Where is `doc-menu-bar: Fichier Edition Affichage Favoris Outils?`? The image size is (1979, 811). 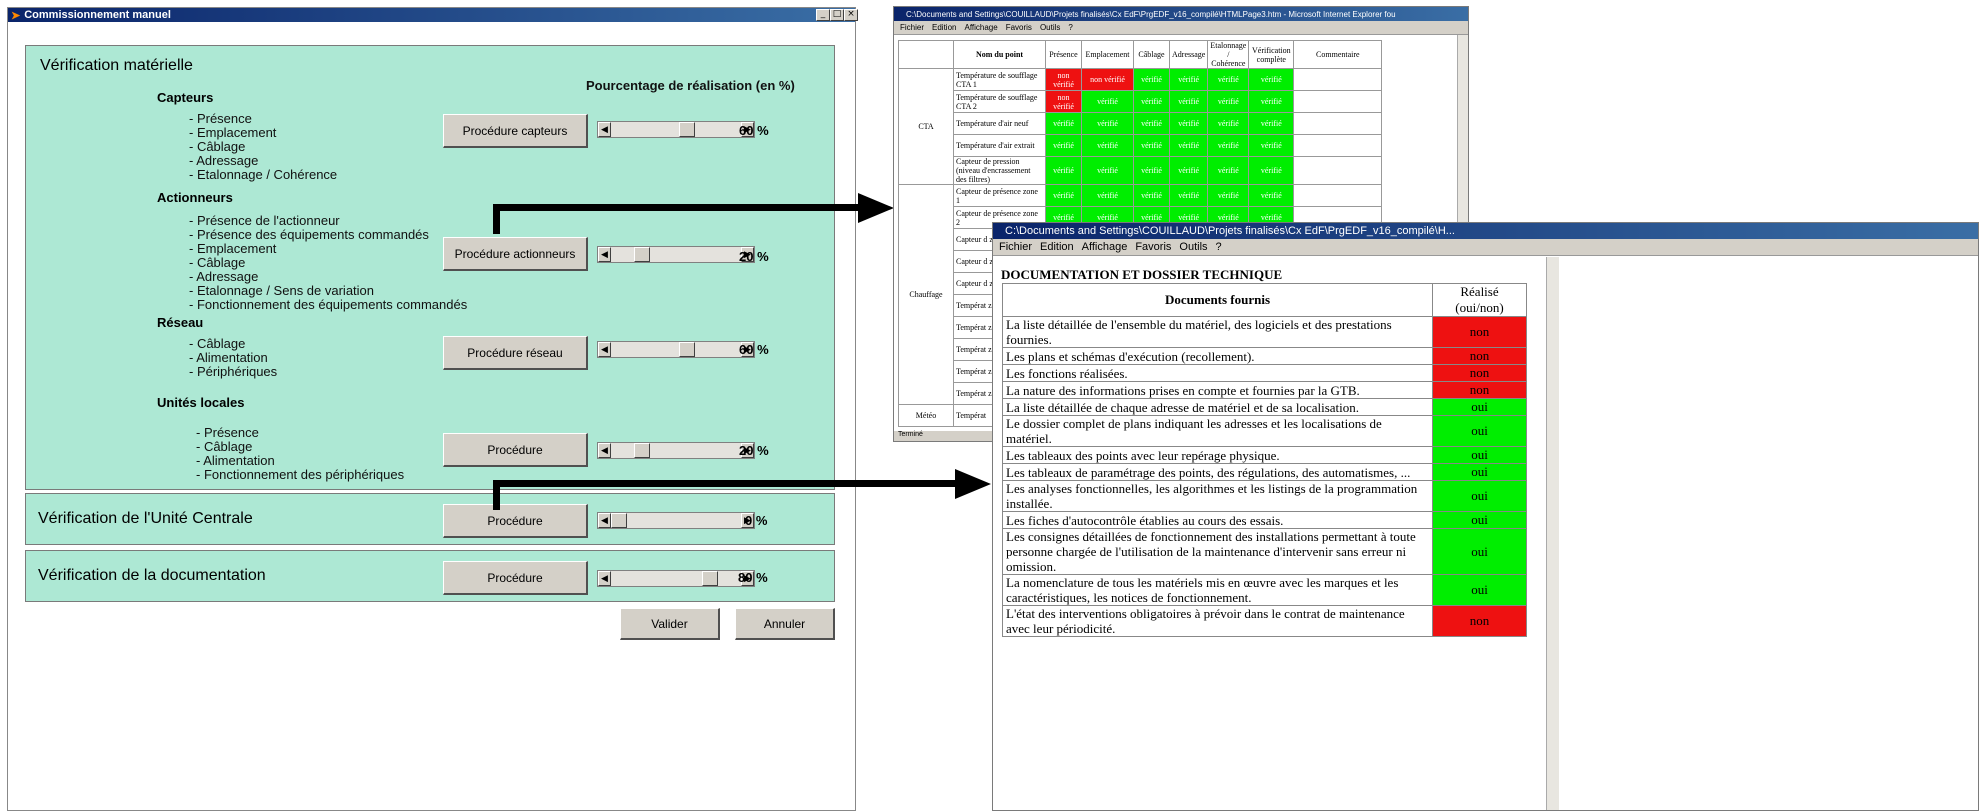 doc-menu-bar: Fichier Edition Affichage Favoris Outils? is located at coordinates (1485, 247).